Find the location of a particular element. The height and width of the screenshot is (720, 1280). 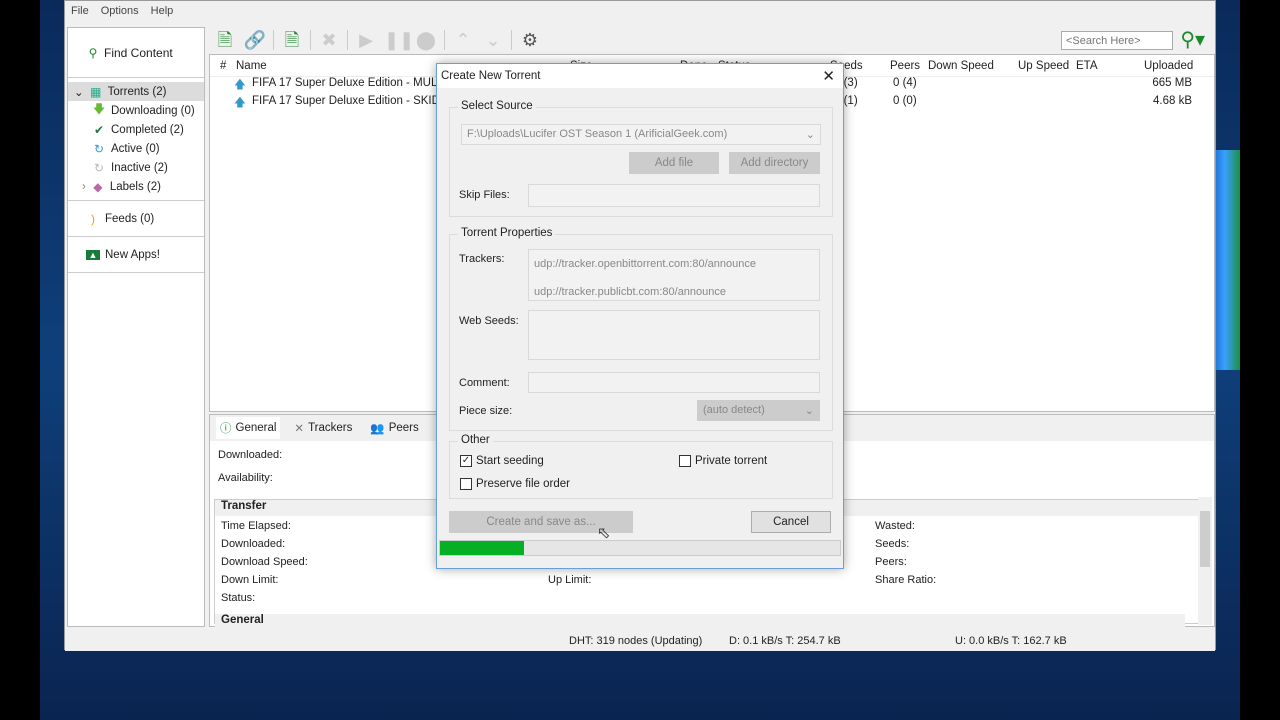

torrent-name: FIFA 17 Super Deluxe Edition - MULTI1 is located at coordinates (353, 83).